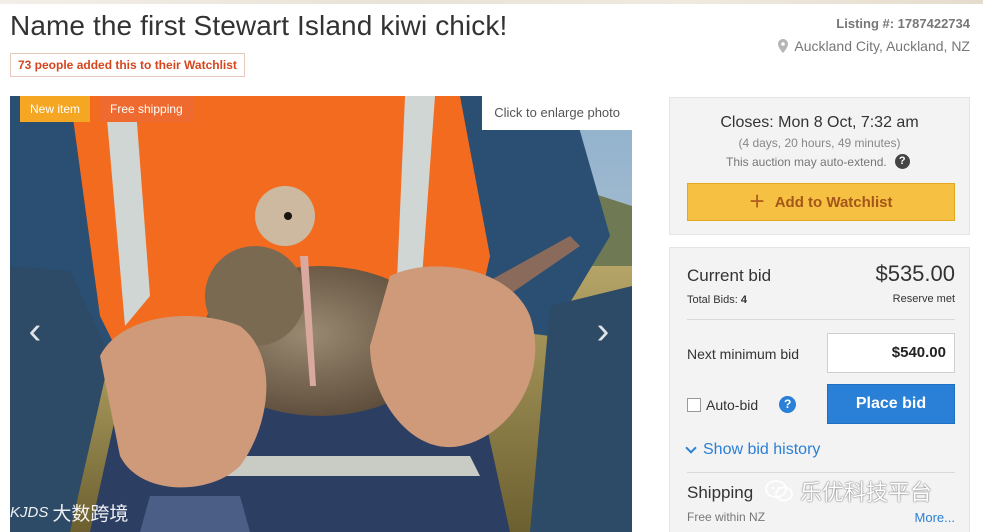 This screenshot has height=532, width=983. Describe the element at coordinates (743, 300) in the screenshot. I see `total-bids-value: 4` at that location.